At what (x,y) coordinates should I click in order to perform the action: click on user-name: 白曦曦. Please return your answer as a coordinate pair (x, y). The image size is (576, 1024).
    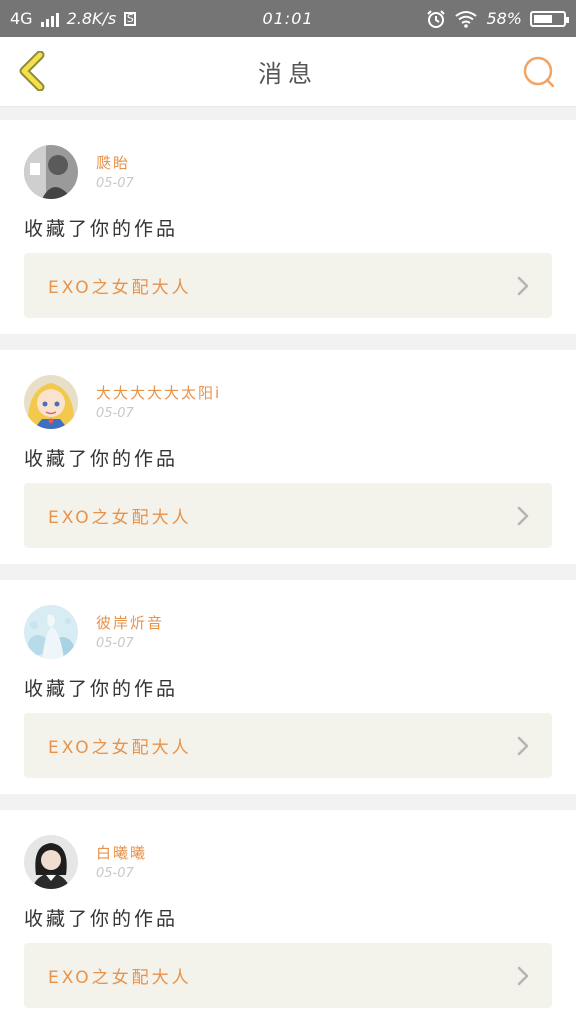
    Looking at the image, I should click on (121, 852).